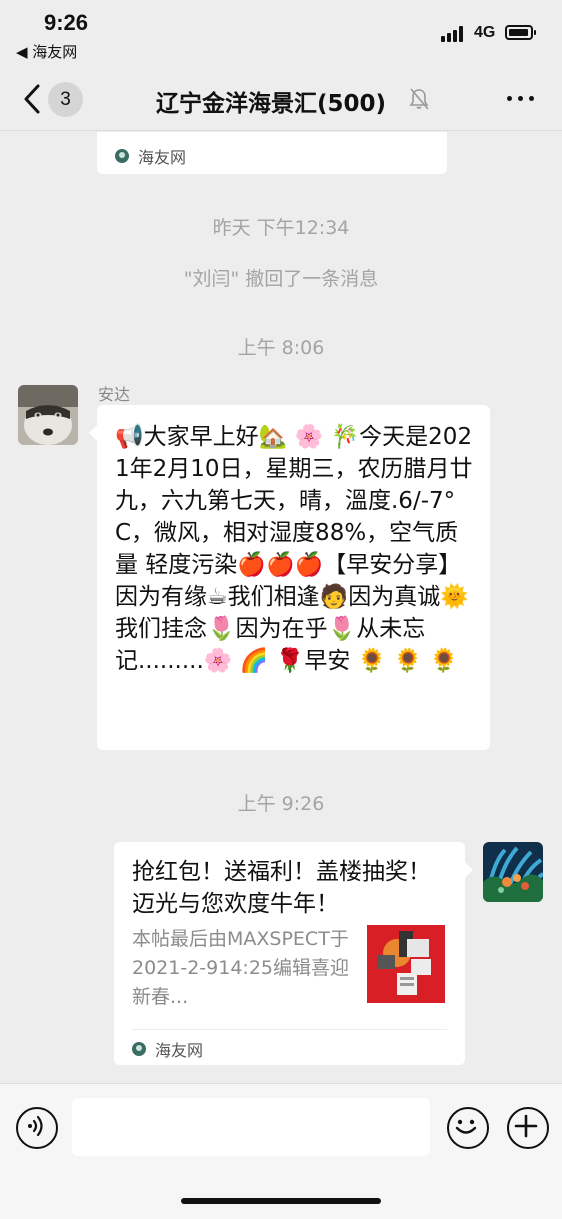 The height and width of the screenshot is (1219, 562). What do you see at coordinates (406, 964) in the screenshot?
I see `card-thumbnail` at bounding box center [406, 964].